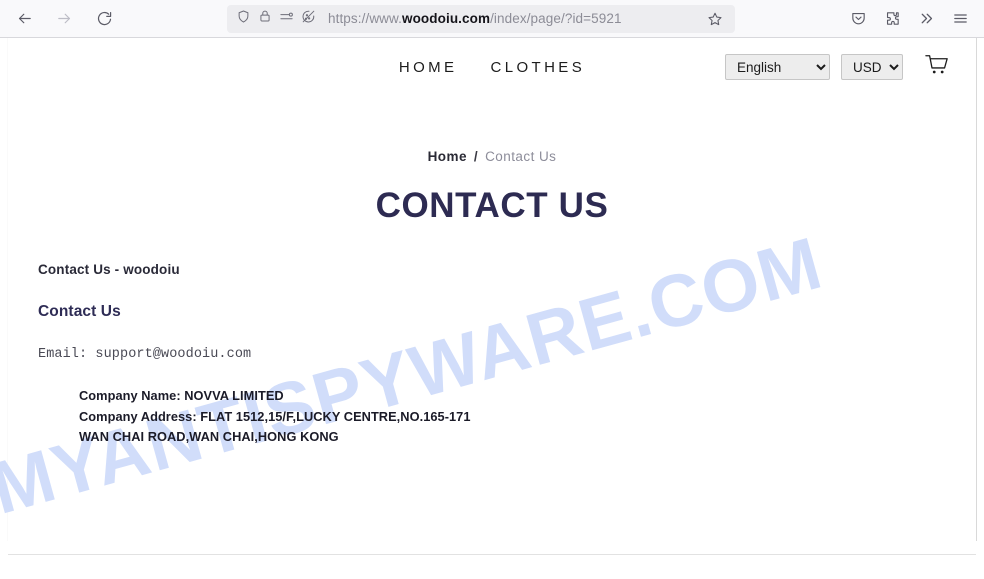 The image size is (984, 579). What do you see at coordinates (521, 156) in the screenshot?
I see `breadcrumb-current: Contact Us` at bounding box center [521, 156].